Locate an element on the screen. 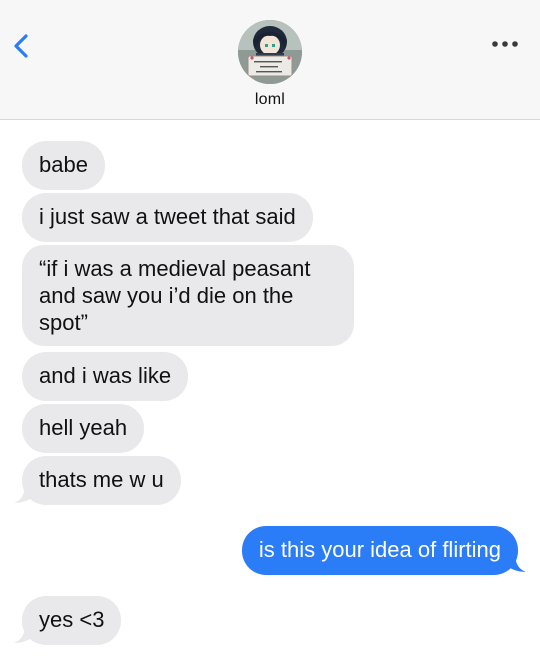  contact-avatar is located at coordinates (270, 52).